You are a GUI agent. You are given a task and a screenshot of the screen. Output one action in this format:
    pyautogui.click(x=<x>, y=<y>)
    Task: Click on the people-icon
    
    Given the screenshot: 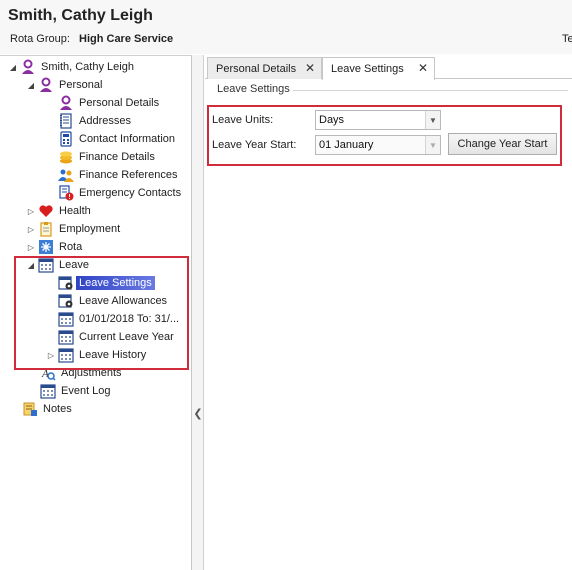 What is the action you would take?
    pyautogui.click(x=66, y=175)
    